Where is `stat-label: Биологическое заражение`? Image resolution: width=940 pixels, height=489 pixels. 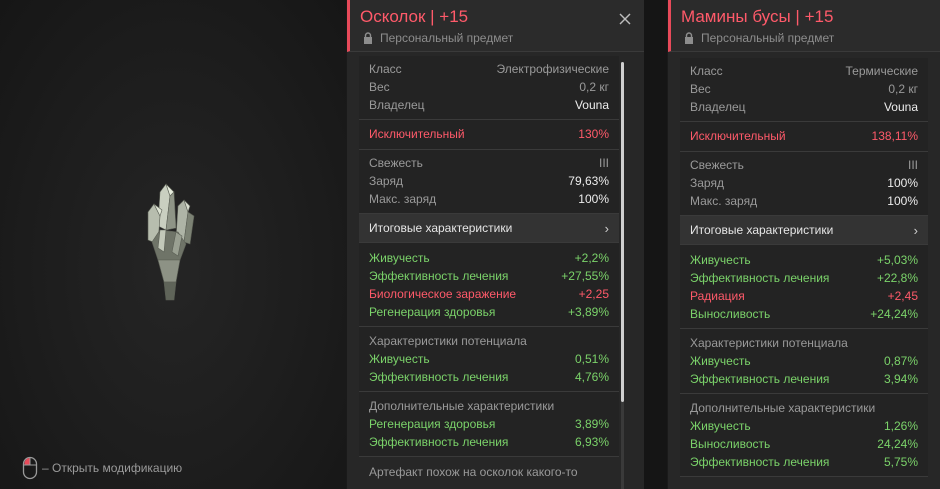 stat-label: Биологическое заражение is located at coordinates (443, 294).